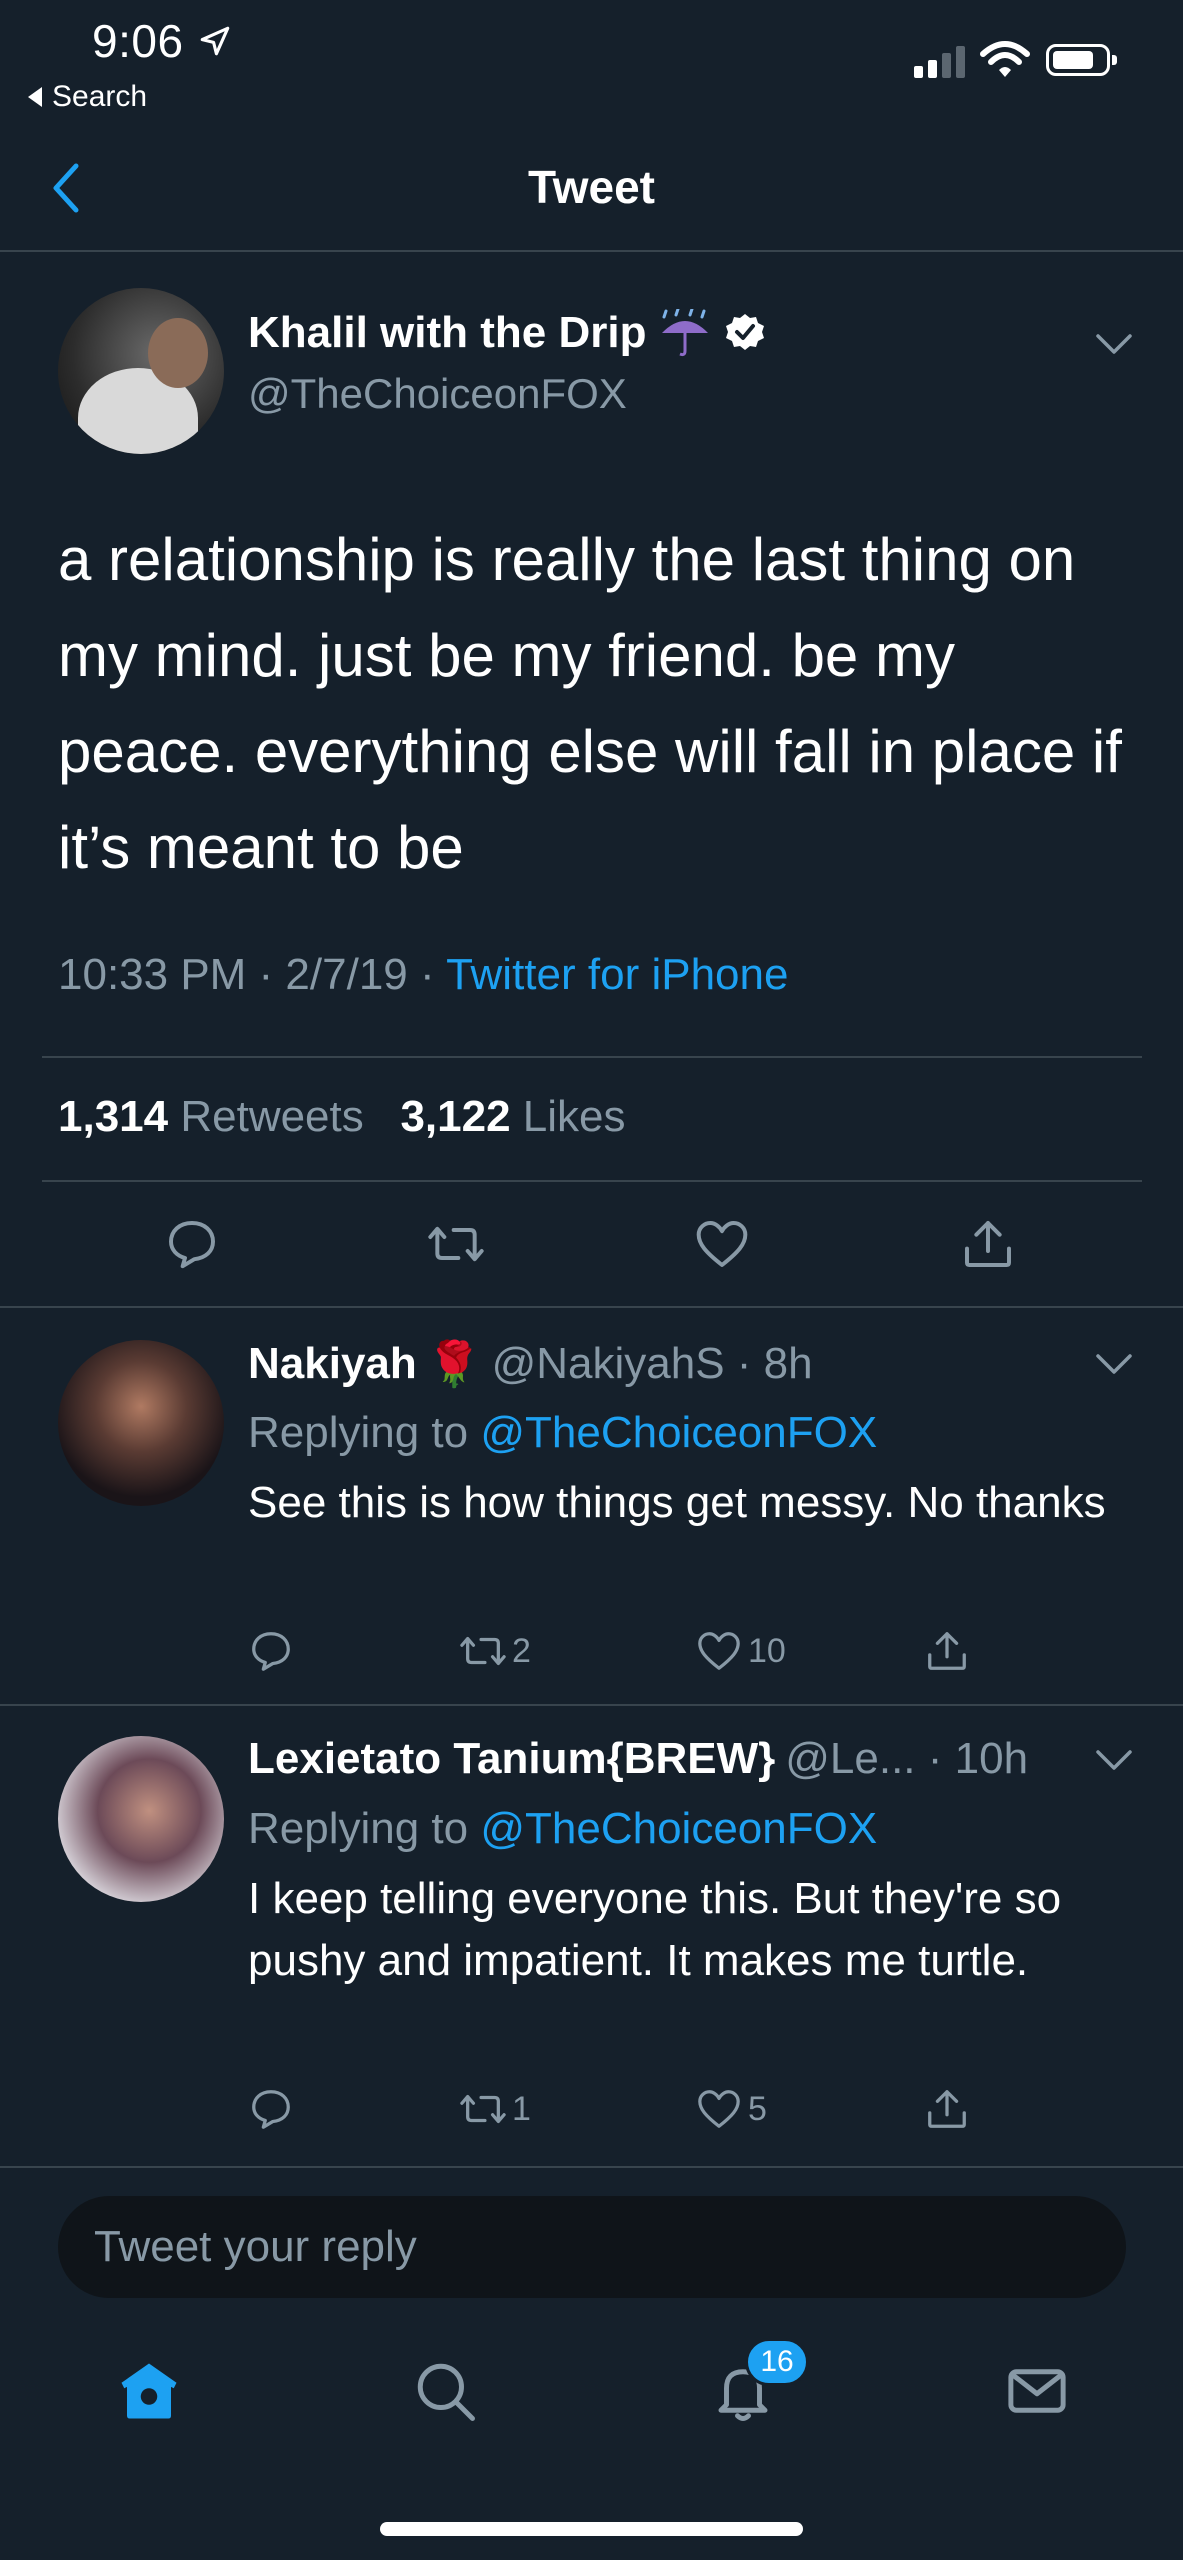  I want to click on tweet-stats: 1,314 Retweets 3,122 Likes, so click(342, 1117).